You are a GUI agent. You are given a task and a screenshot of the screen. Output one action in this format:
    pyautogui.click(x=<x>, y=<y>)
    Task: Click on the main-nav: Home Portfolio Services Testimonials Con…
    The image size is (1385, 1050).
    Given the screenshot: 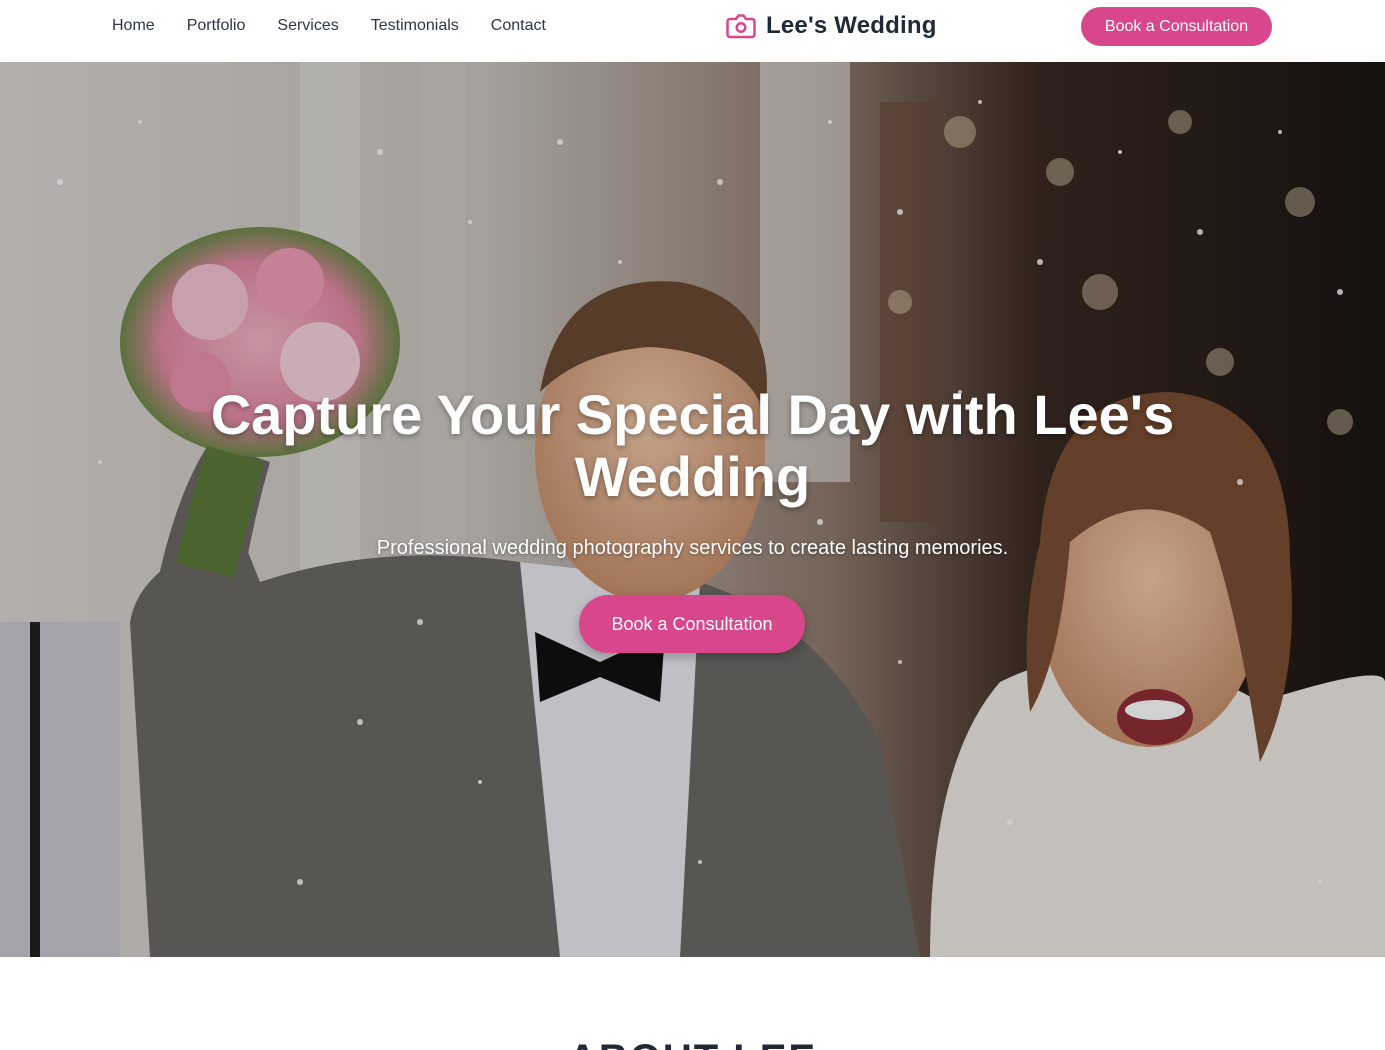 What is the action you would take?
    pyautogui.click(x=345, y=26)
    